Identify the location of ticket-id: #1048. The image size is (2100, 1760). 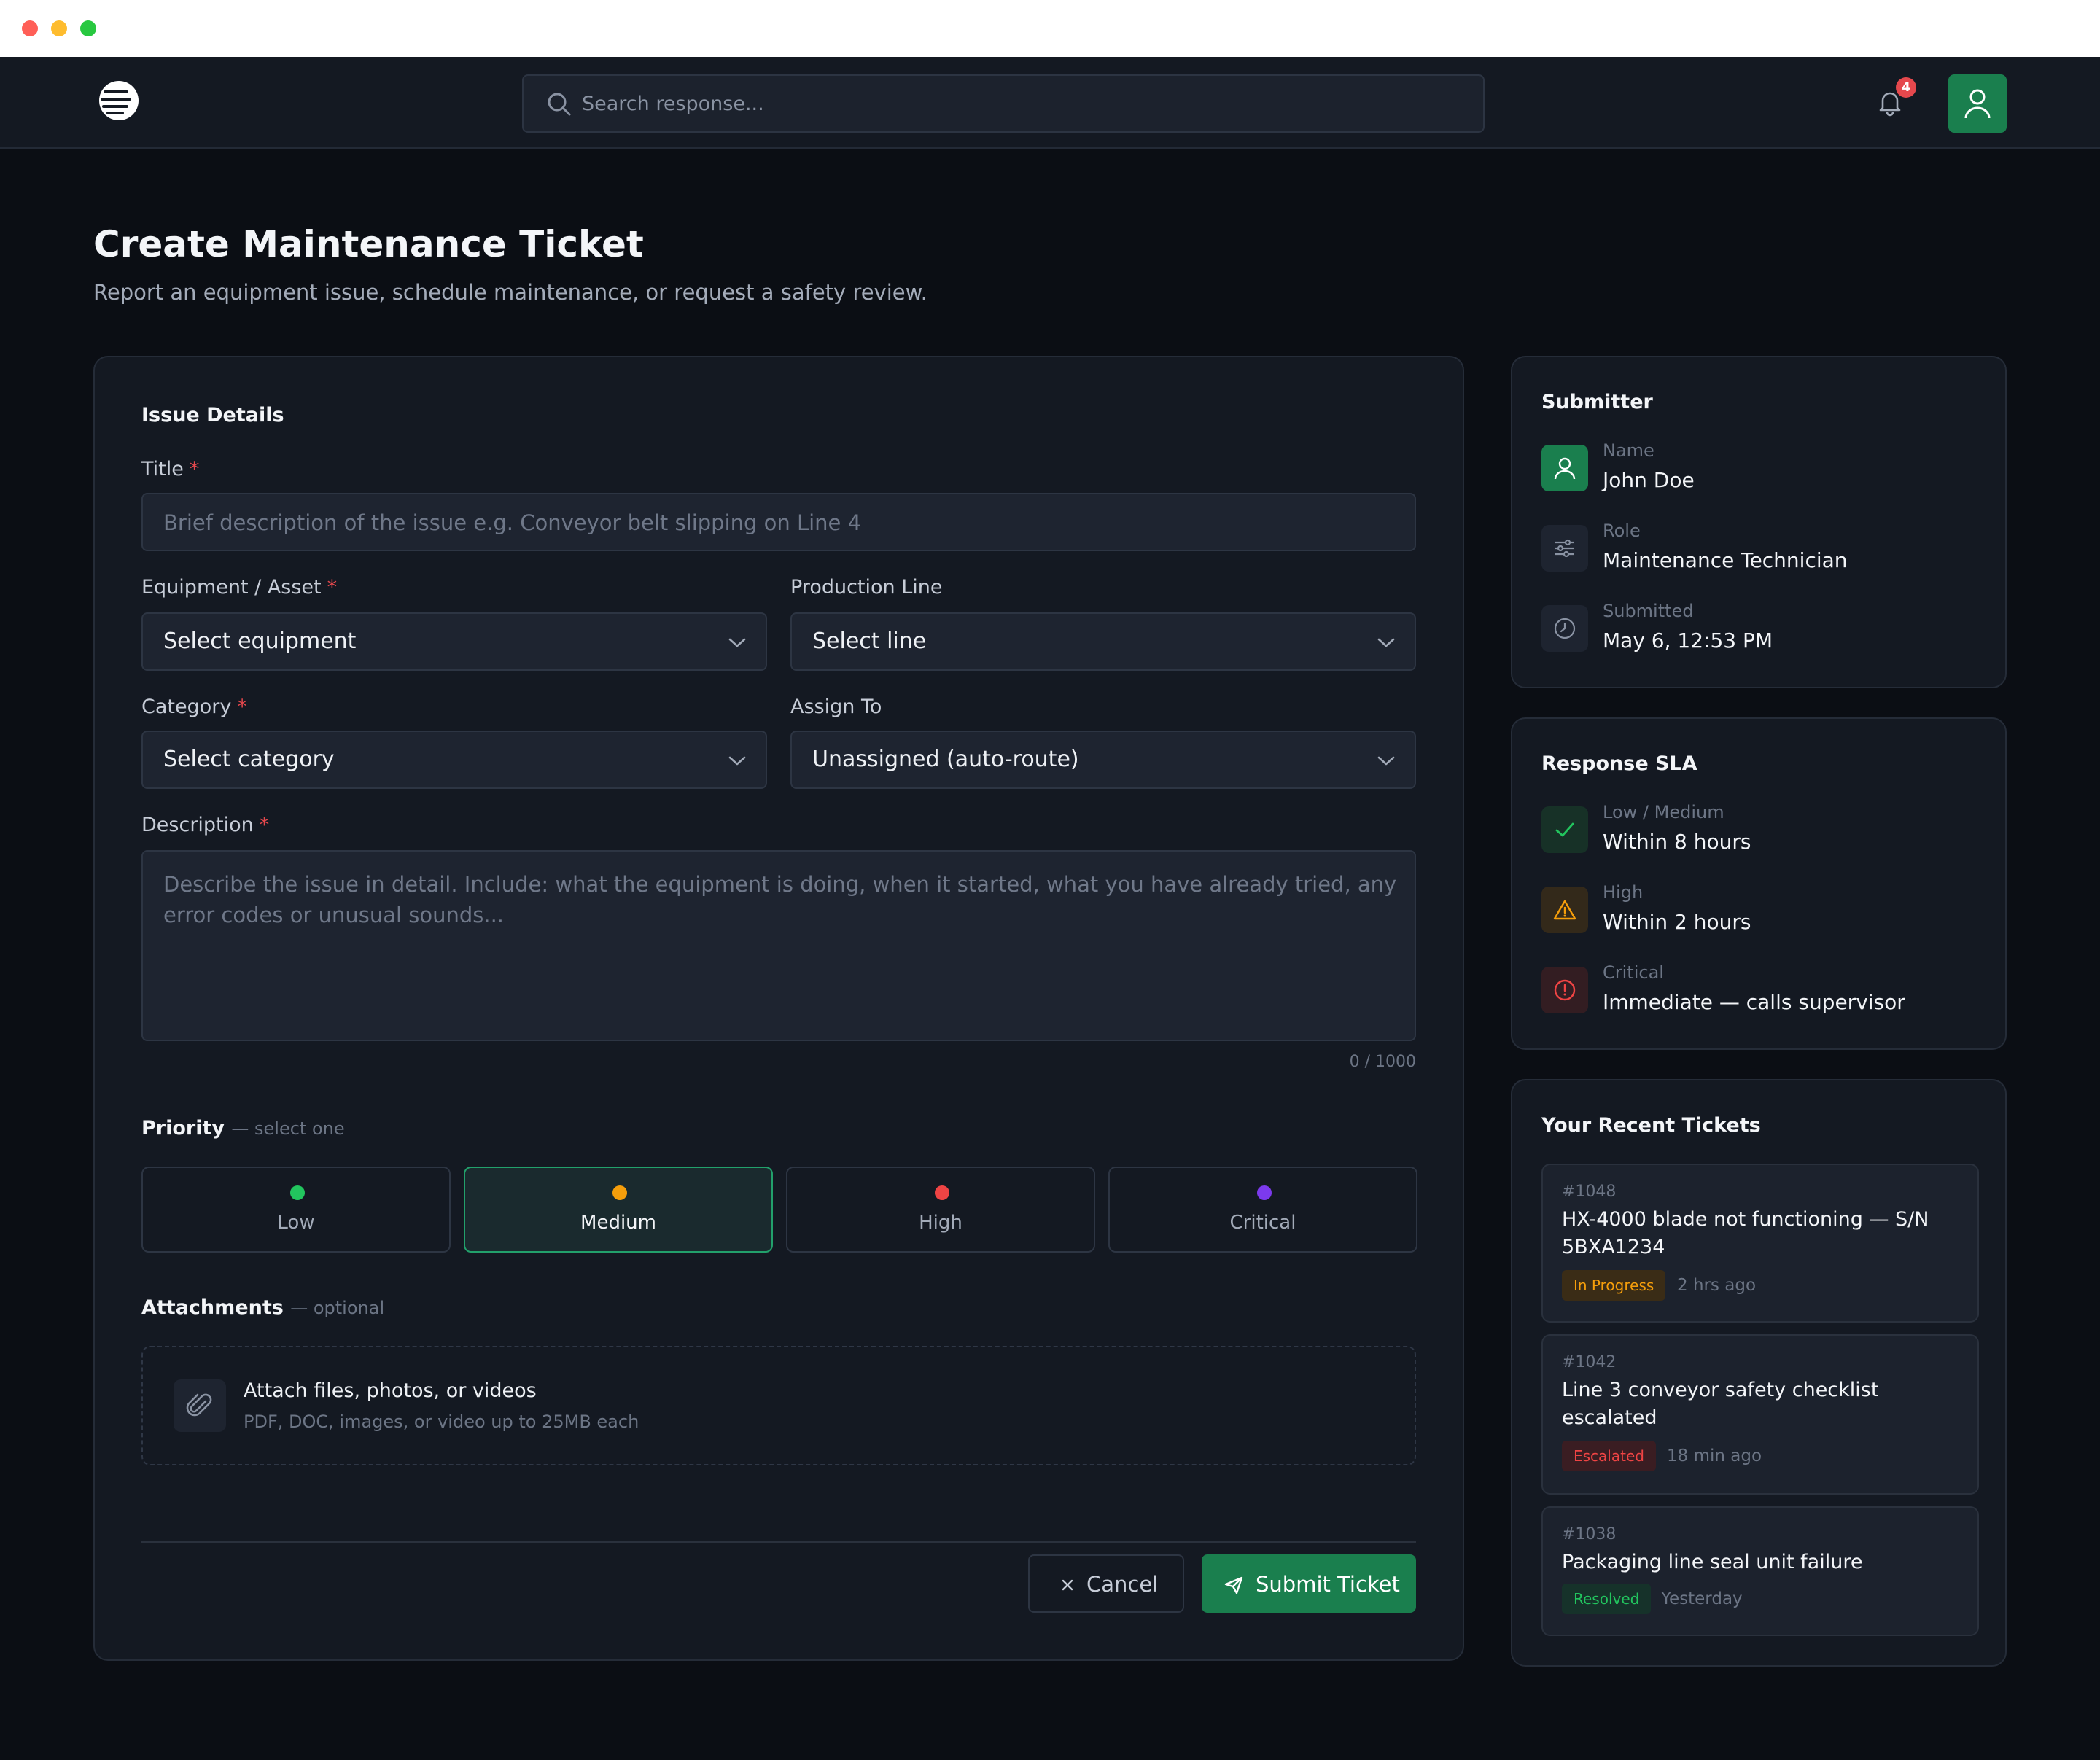
(1589, 1192).